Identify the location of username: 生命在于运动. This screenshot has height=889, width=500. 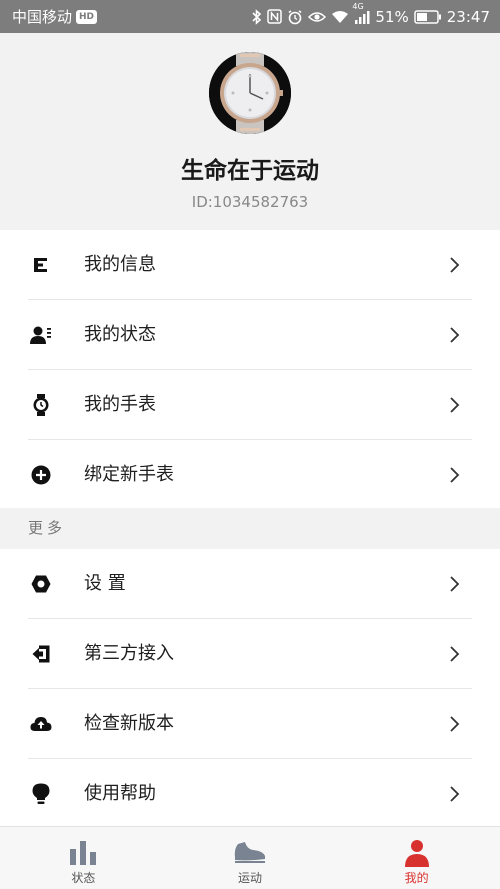
(250, 171).